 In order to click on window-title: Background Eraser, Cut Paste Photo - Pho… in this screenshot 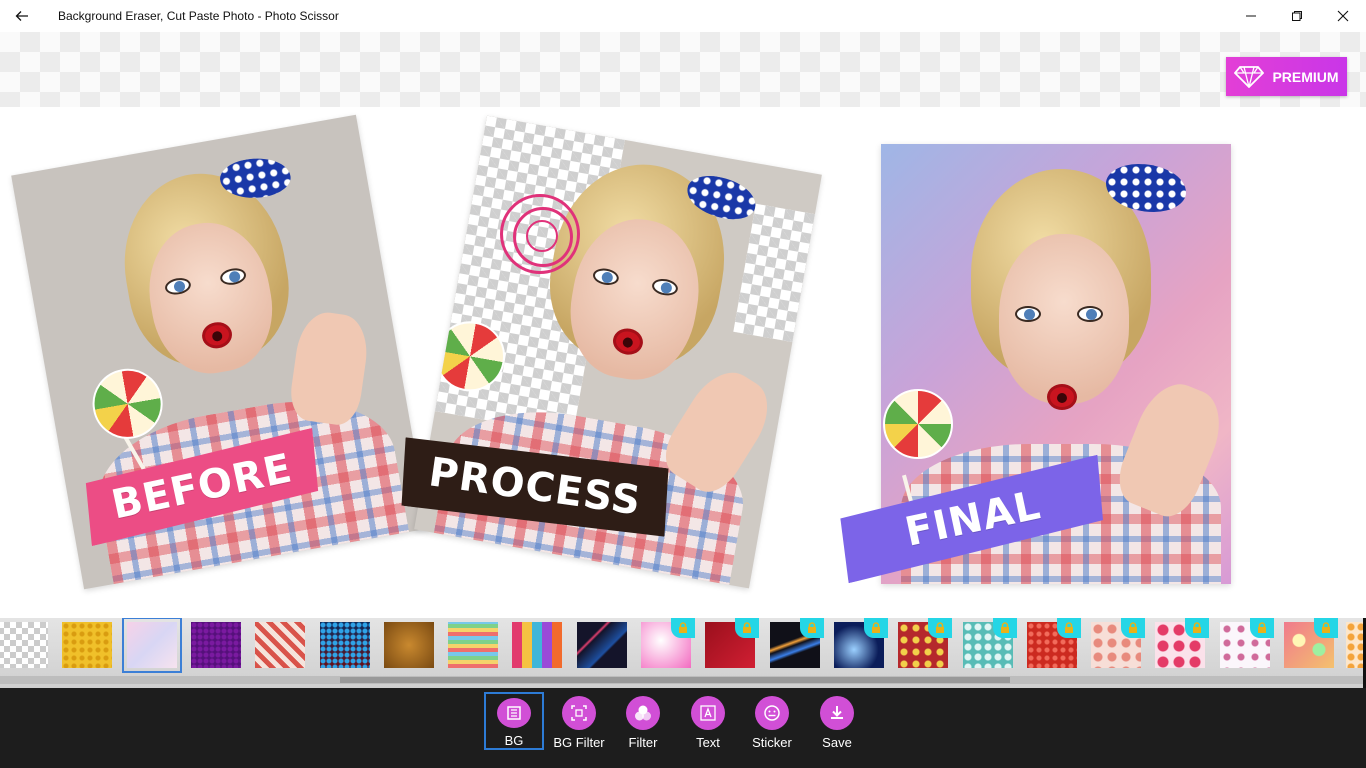, I will do `click(198, 16)`.